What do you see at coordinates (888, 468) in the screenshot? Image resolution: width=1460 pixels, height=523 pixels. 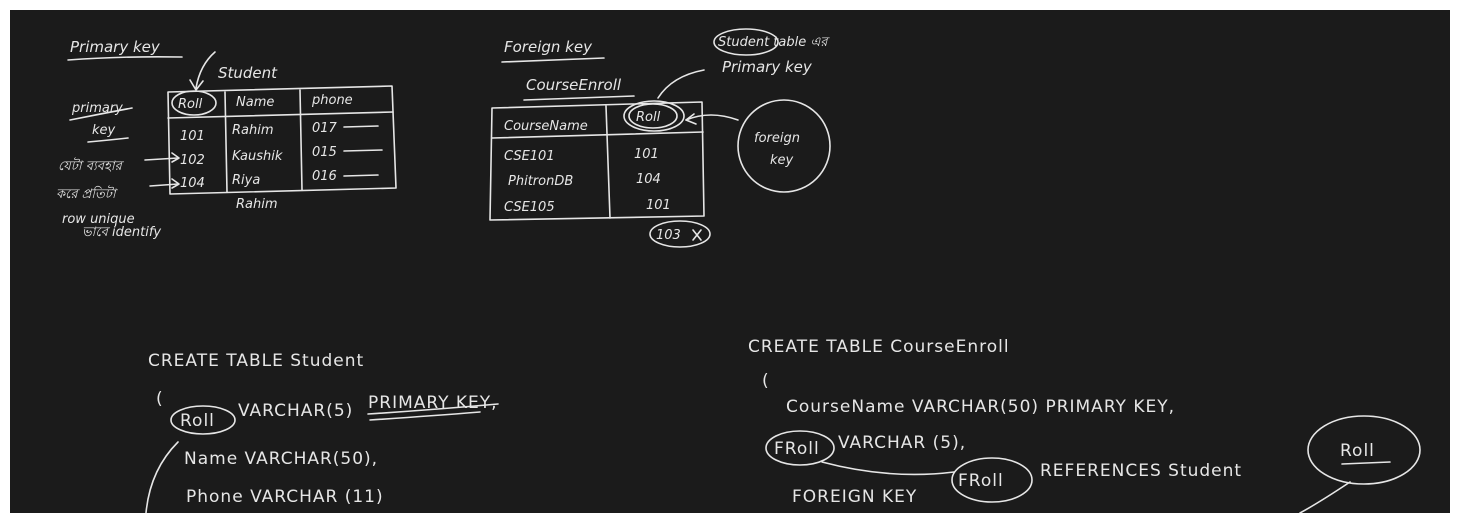 I see `sql-froll-link-line` at bounding box center [888, 468].